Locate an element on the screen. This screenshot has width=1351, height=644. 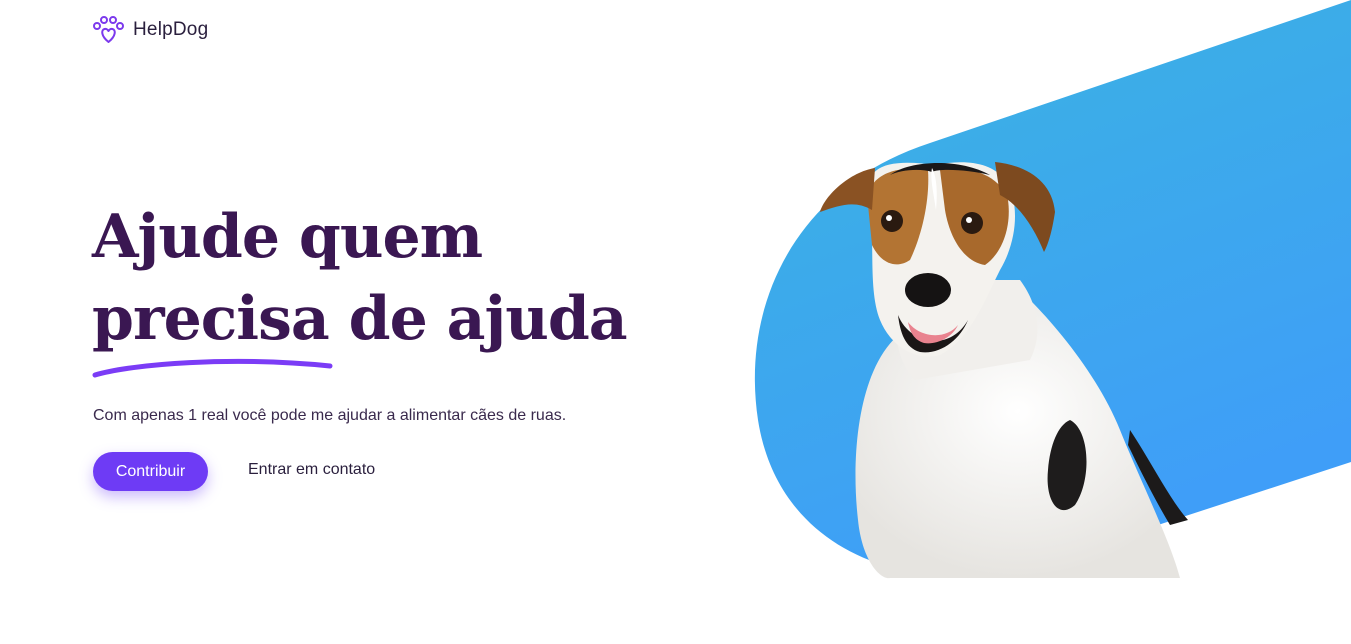
contribute-button: Contribuir is located at coordinates (150, 471).